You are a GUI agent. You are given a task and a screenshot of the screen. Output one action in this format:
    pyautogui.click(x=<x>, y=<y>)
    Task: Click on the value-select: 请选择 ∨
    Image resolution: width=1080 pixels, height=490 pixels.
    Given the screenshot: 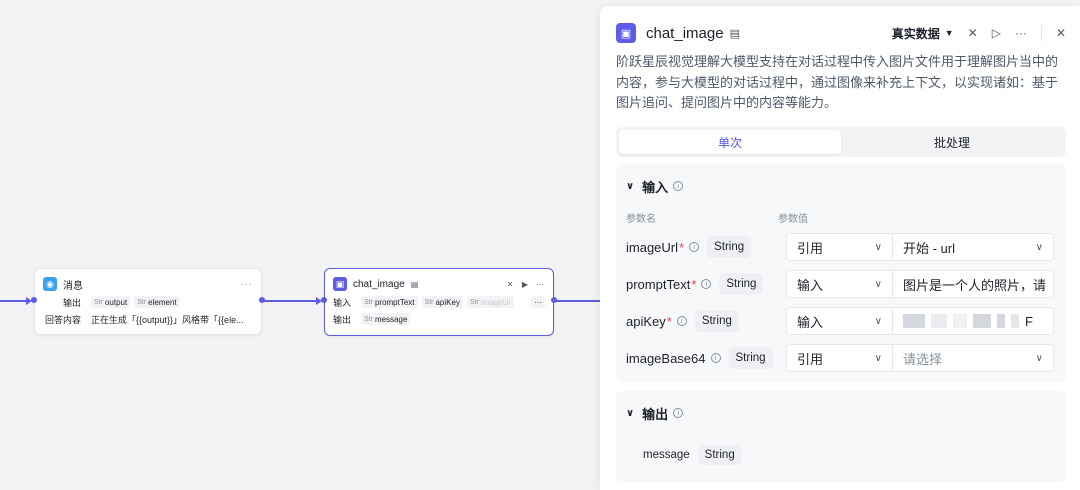 What is the action you would take?
    pyautogui.click(x=973, y=358)
    